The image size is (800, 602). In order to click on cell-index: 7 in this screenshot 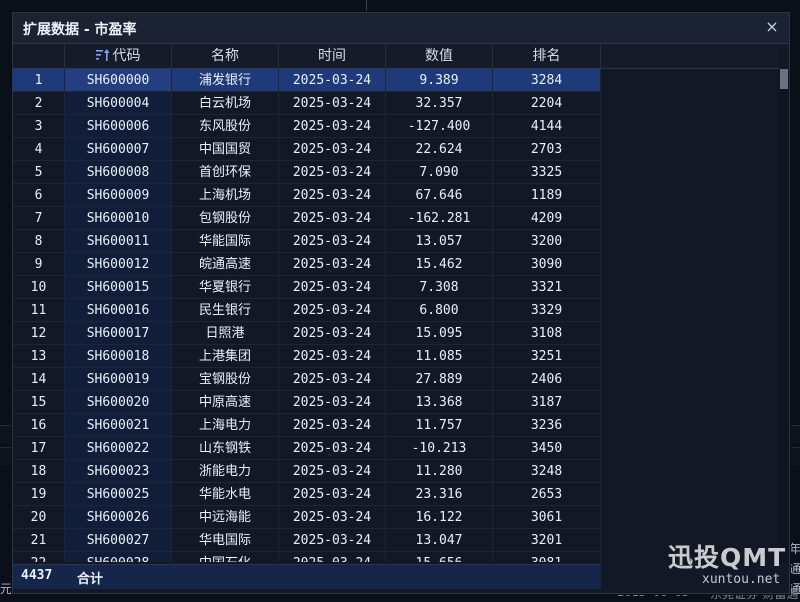, I will do `click(39, 218)`.